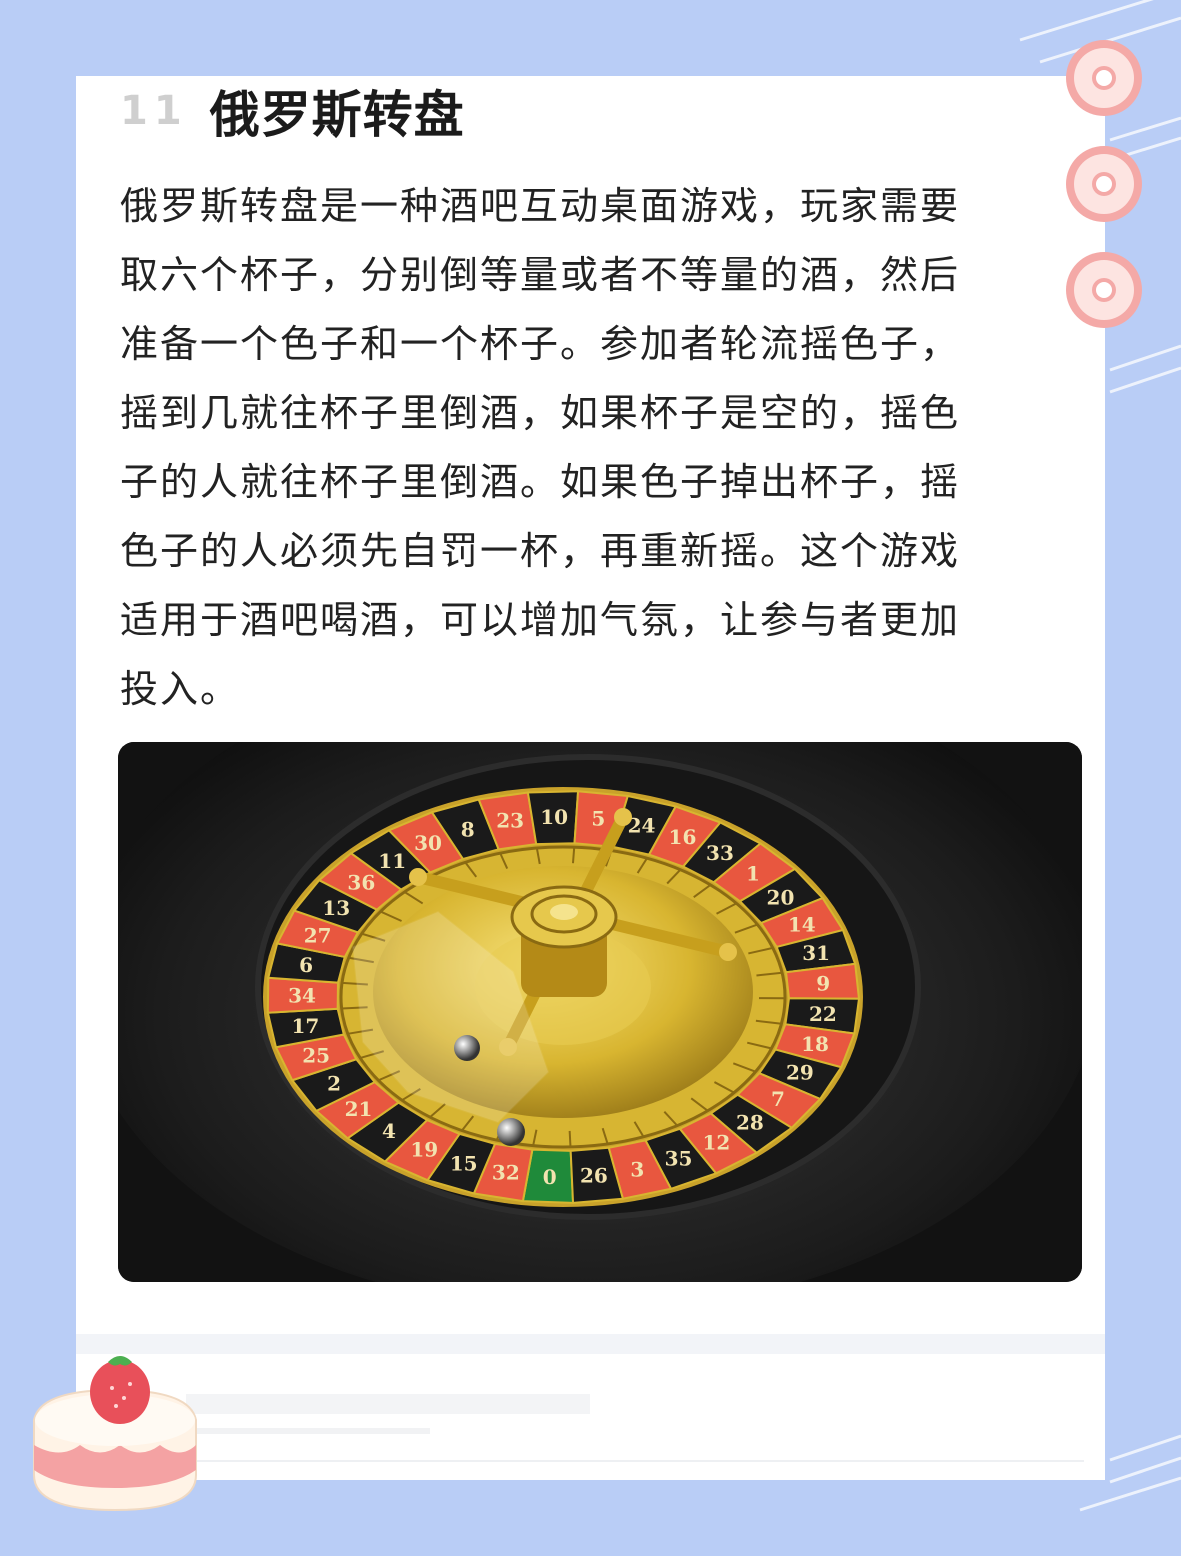 This screenshot has width=1181, height=1556. What do you see at coordinates (389, 1131) in the screenshot?
I see `wheel-number: 4` at bounding box center [389, 1131].